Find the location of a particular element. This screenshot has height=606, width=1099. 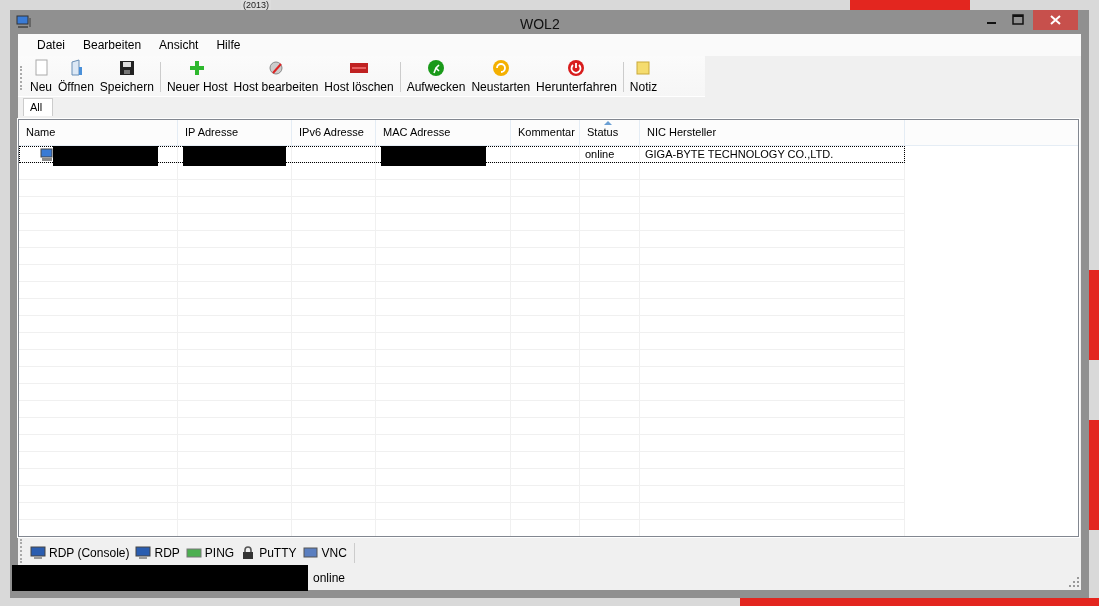

page-icon is located at coordinates (41, 68).